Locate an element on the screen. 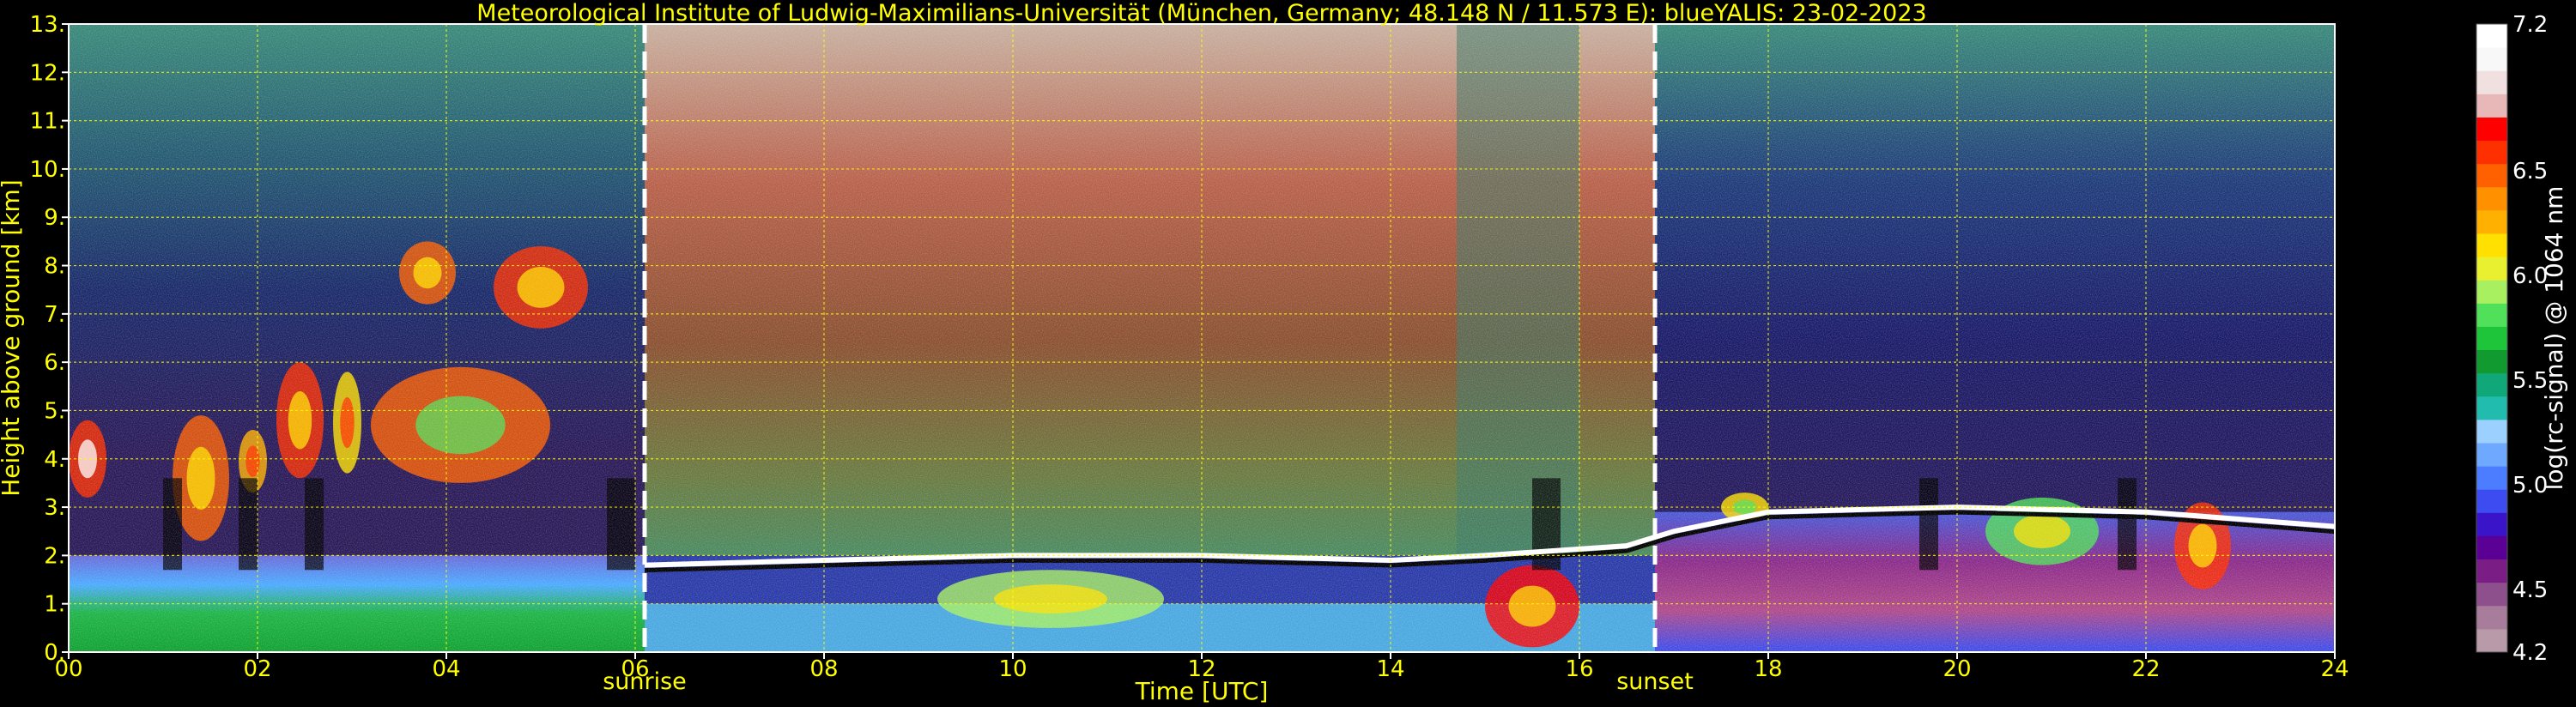 Image resolution: width=2576 pixels, height=707 pixels. y-tick-label: 13. is located at coordinates (47, 25).